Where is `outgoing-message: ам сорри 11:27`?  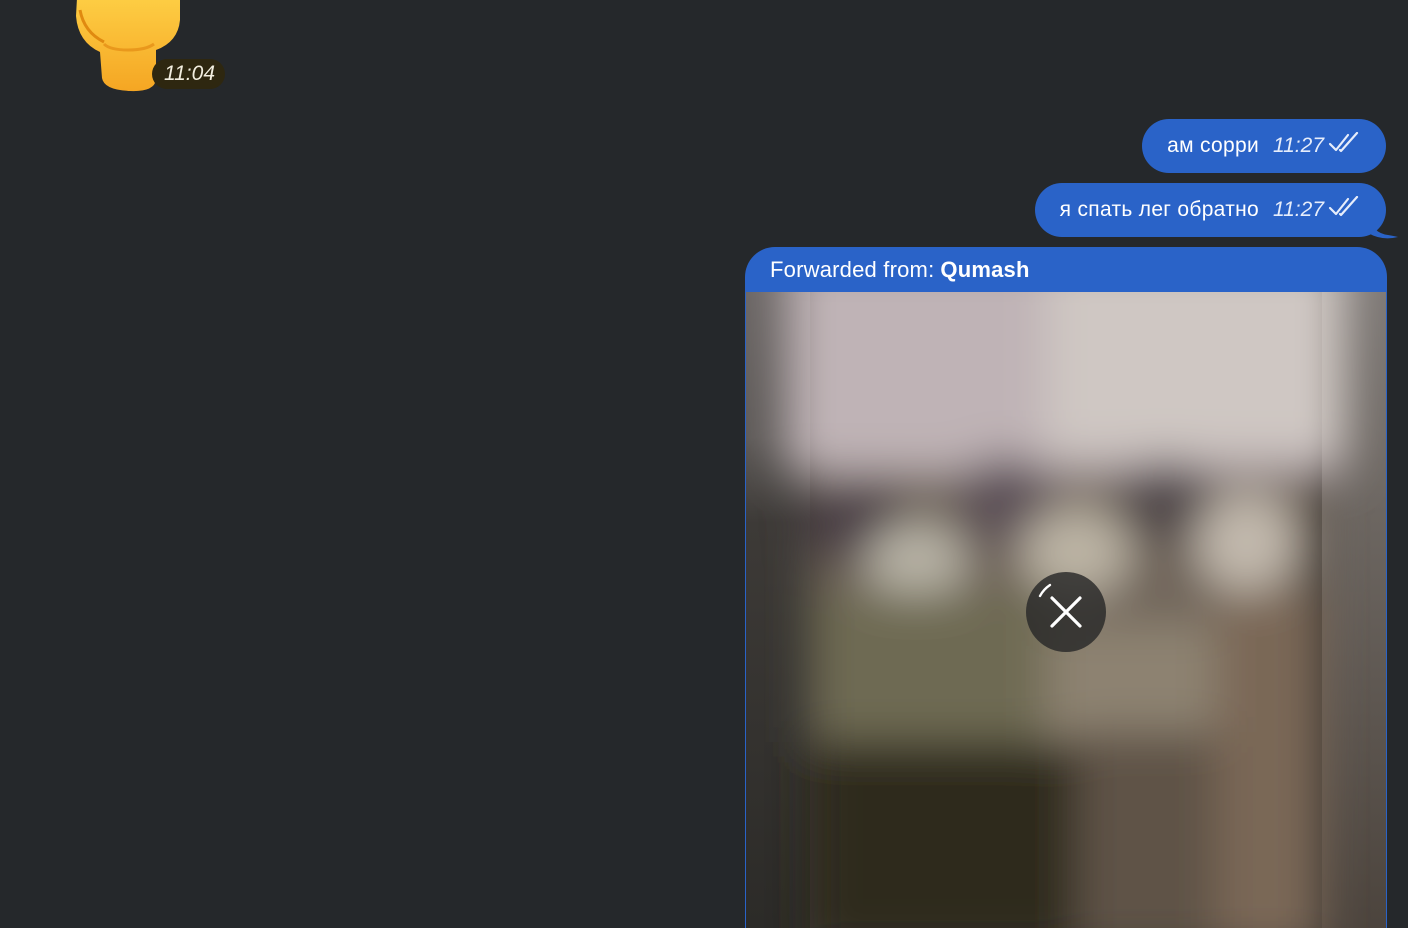
outgoing-message: ам сорри 11:27 is located at coordinates (1264, 146).